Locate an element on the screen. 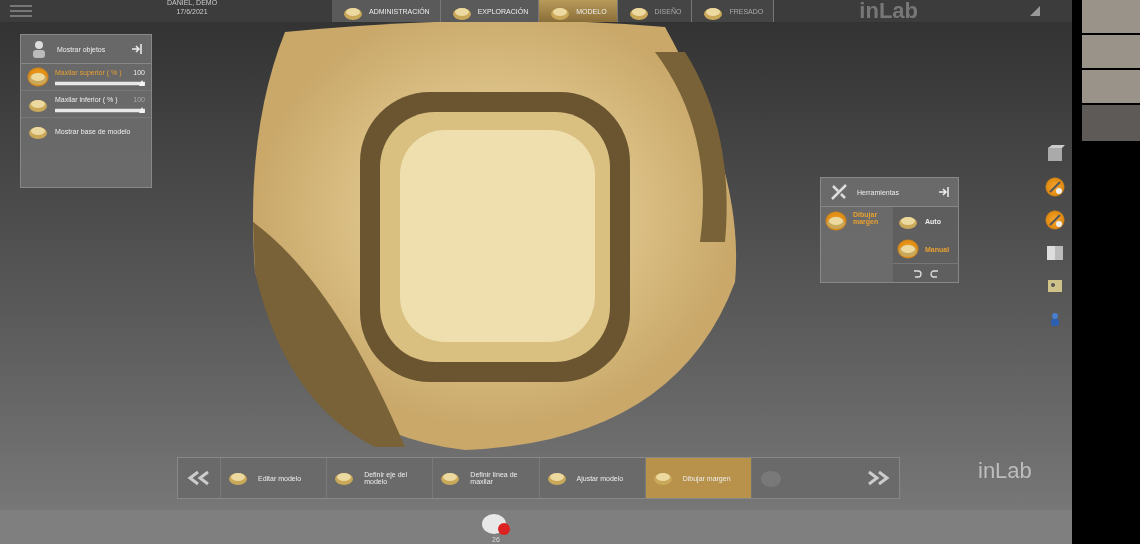 This screenshot has width=1140, height=544. redo-icon is located at coordinates (934, 273).